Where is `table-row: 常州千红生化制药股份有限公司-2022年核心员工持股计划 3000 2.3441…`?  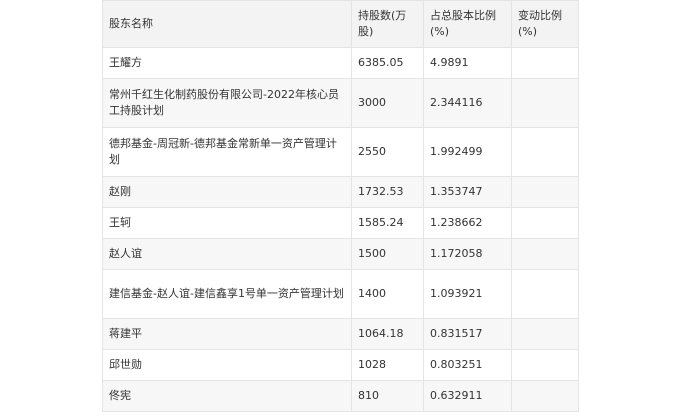
table-row: 常州千红生化制药股份有限公司-2022年核心员工持股计划 3000 2.3441… is located at coordinates (340, 103).